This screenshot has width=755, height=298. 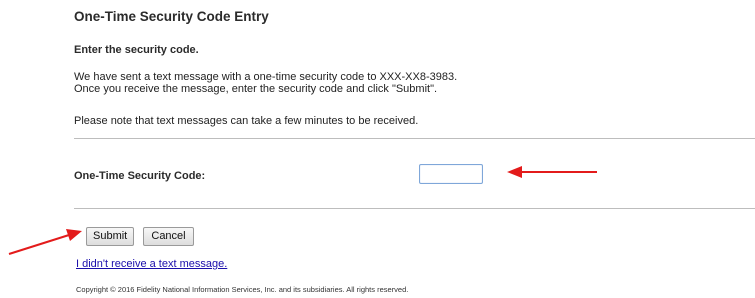 What do you see at coordinates (414, 138) in the screenshot?
I see `divider-top` at bounding box center [414, 138].